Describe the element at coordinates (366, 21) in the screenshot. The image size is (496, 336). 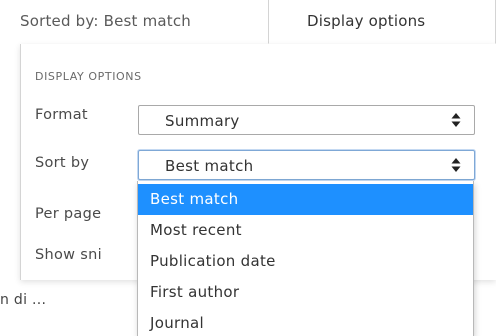
I see `display-options-tab-label: Display options` at that location.